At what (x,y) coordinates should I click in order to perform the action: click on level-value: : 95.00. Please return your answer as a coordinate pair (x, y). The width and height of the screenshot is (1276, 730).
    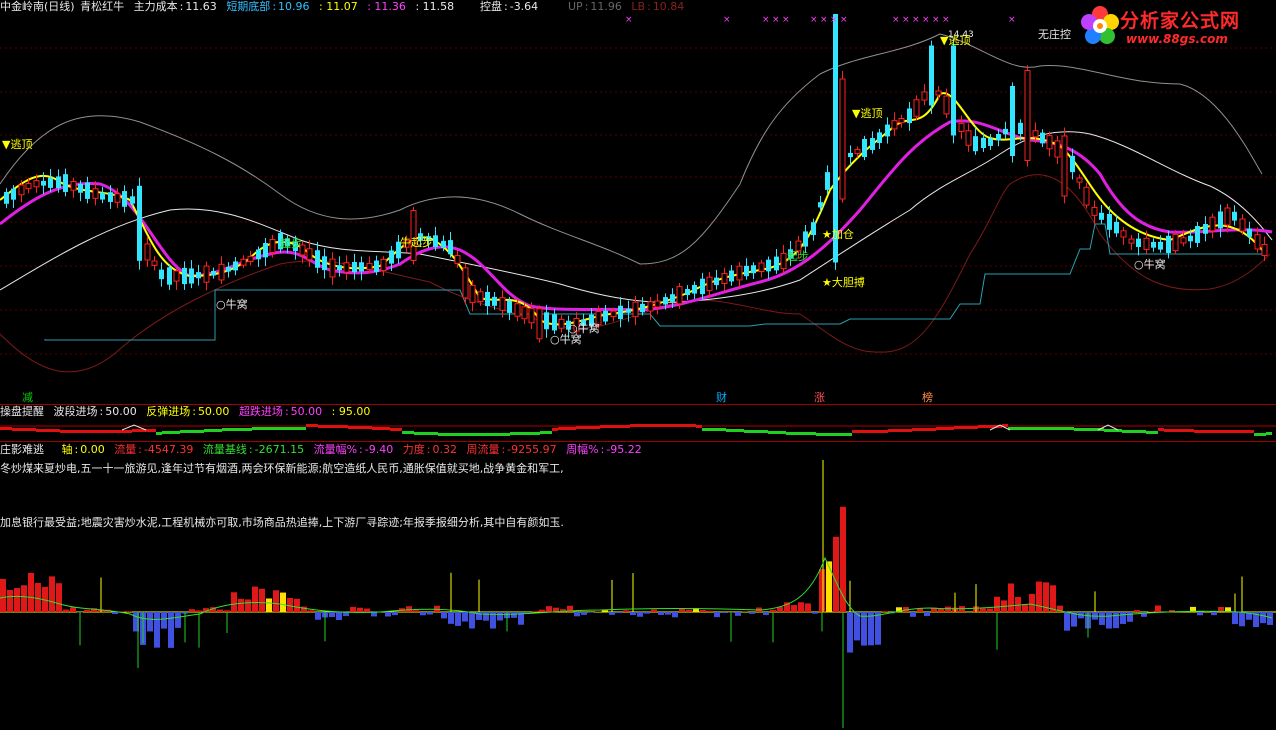
    Looking at the image, I should click on (351, 411).